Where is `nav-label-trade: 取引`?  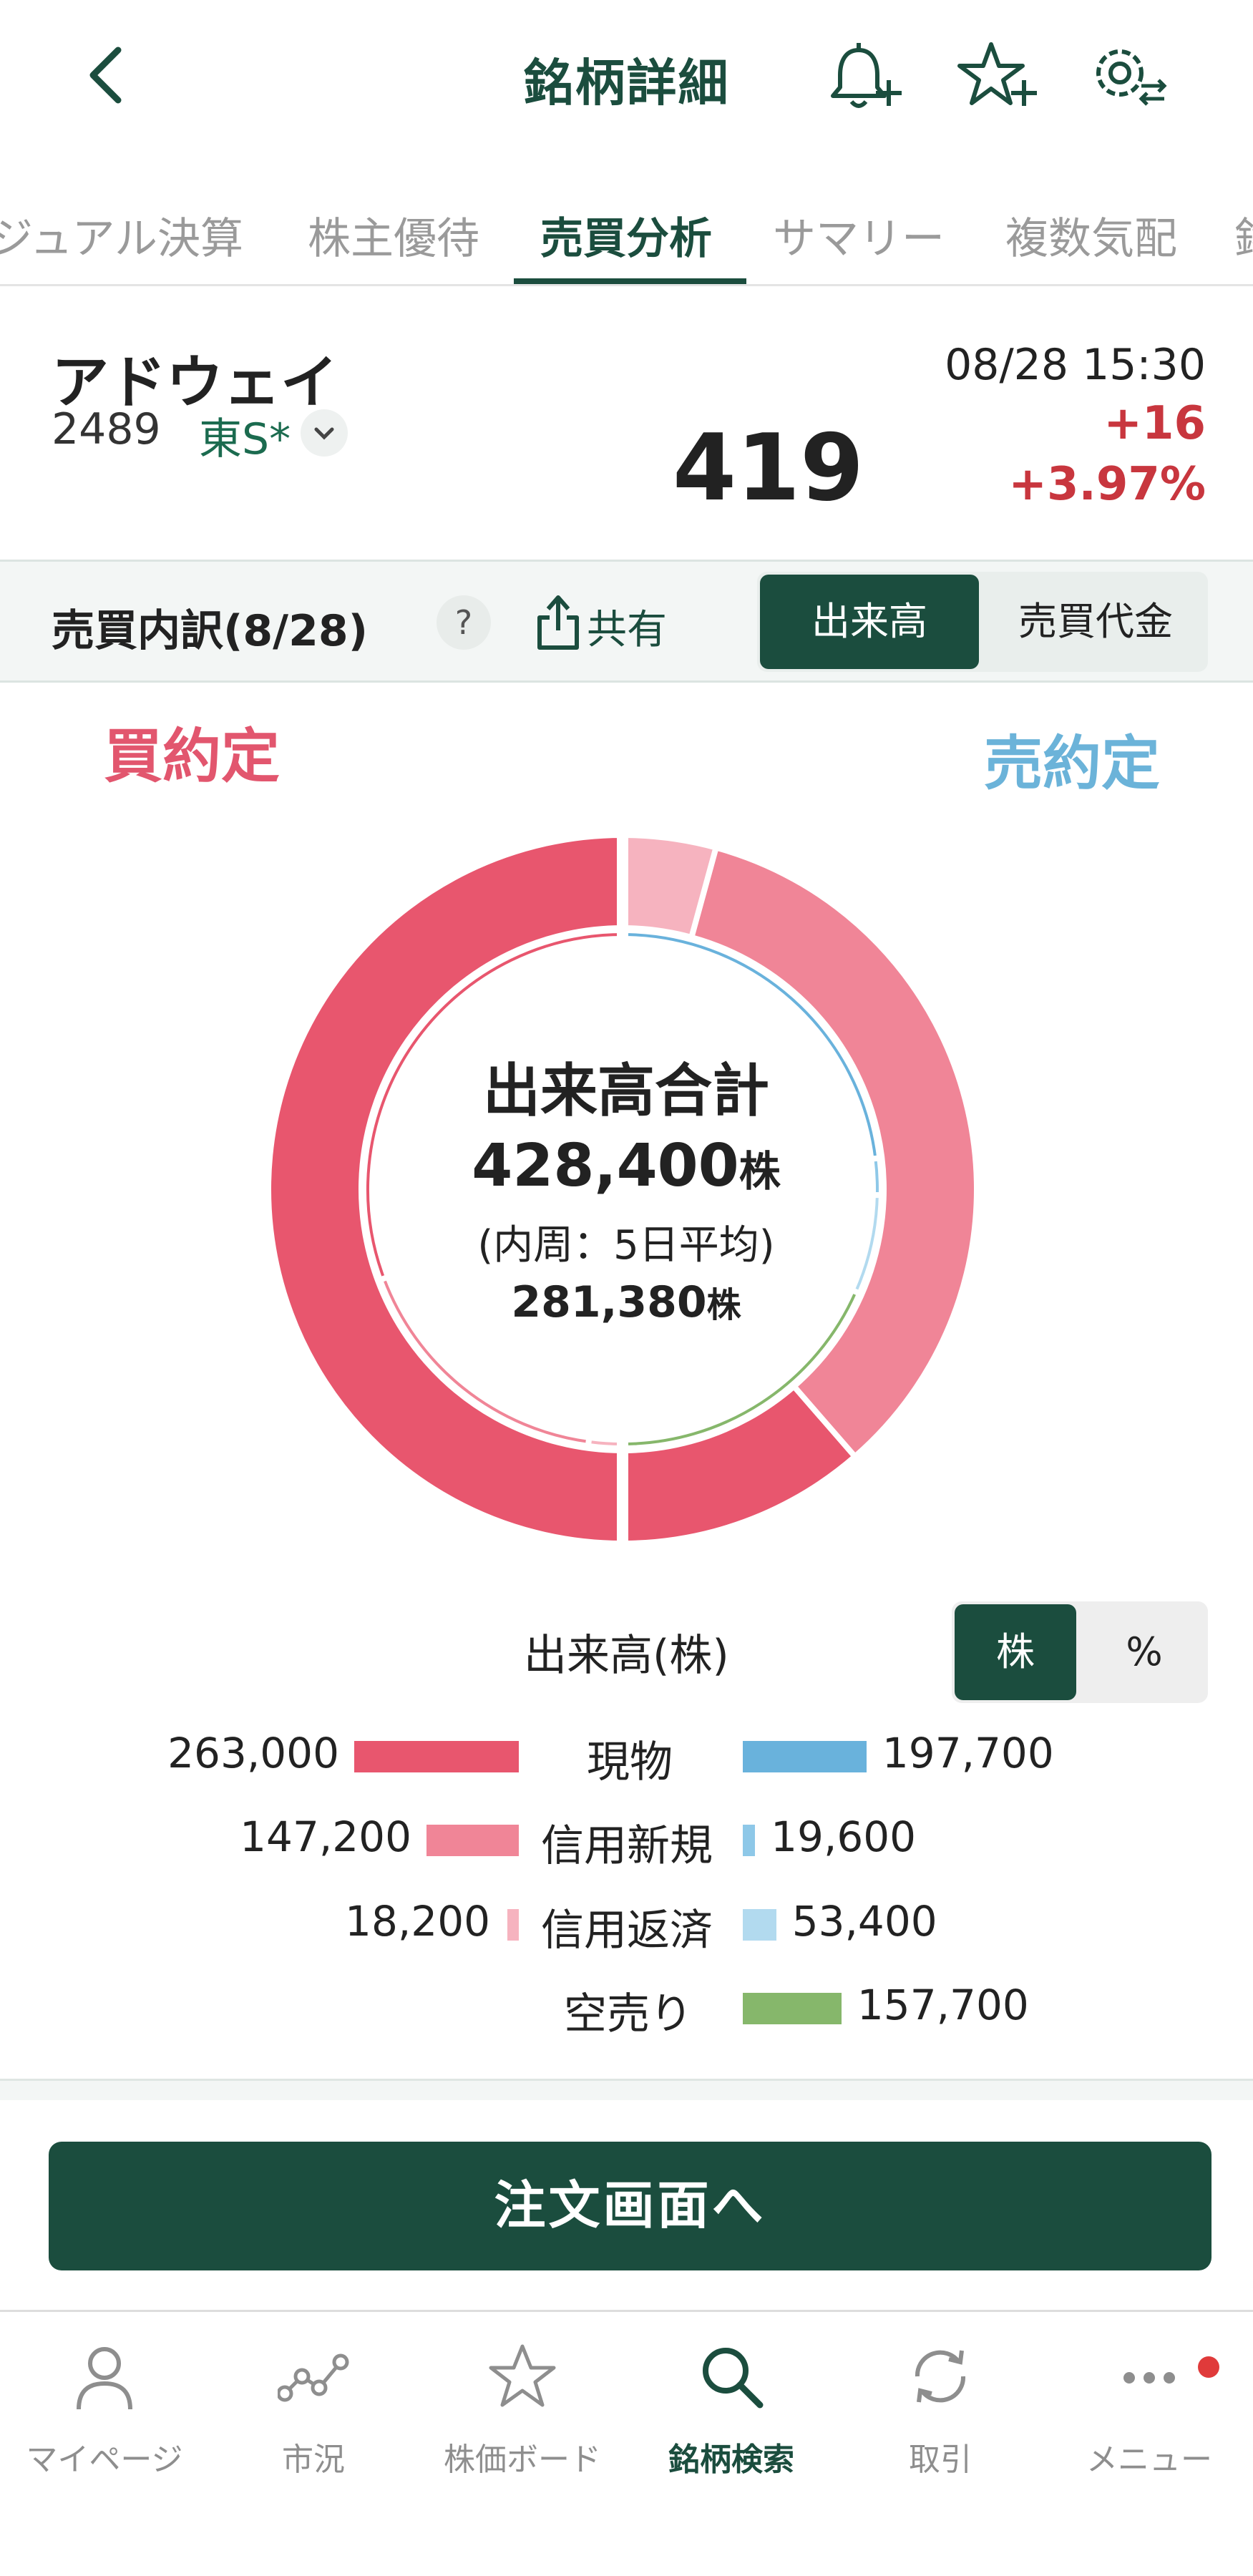
nav-label-trade: 取引 is located at coordinates (941, 2459).